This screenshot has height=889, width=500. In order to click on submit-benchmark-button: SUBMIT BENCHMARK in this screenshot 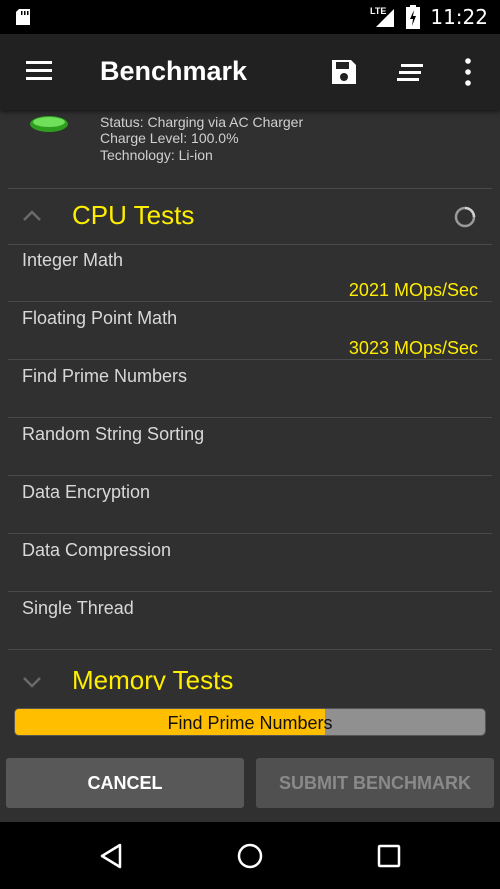, I will do `click(375, 783)`.